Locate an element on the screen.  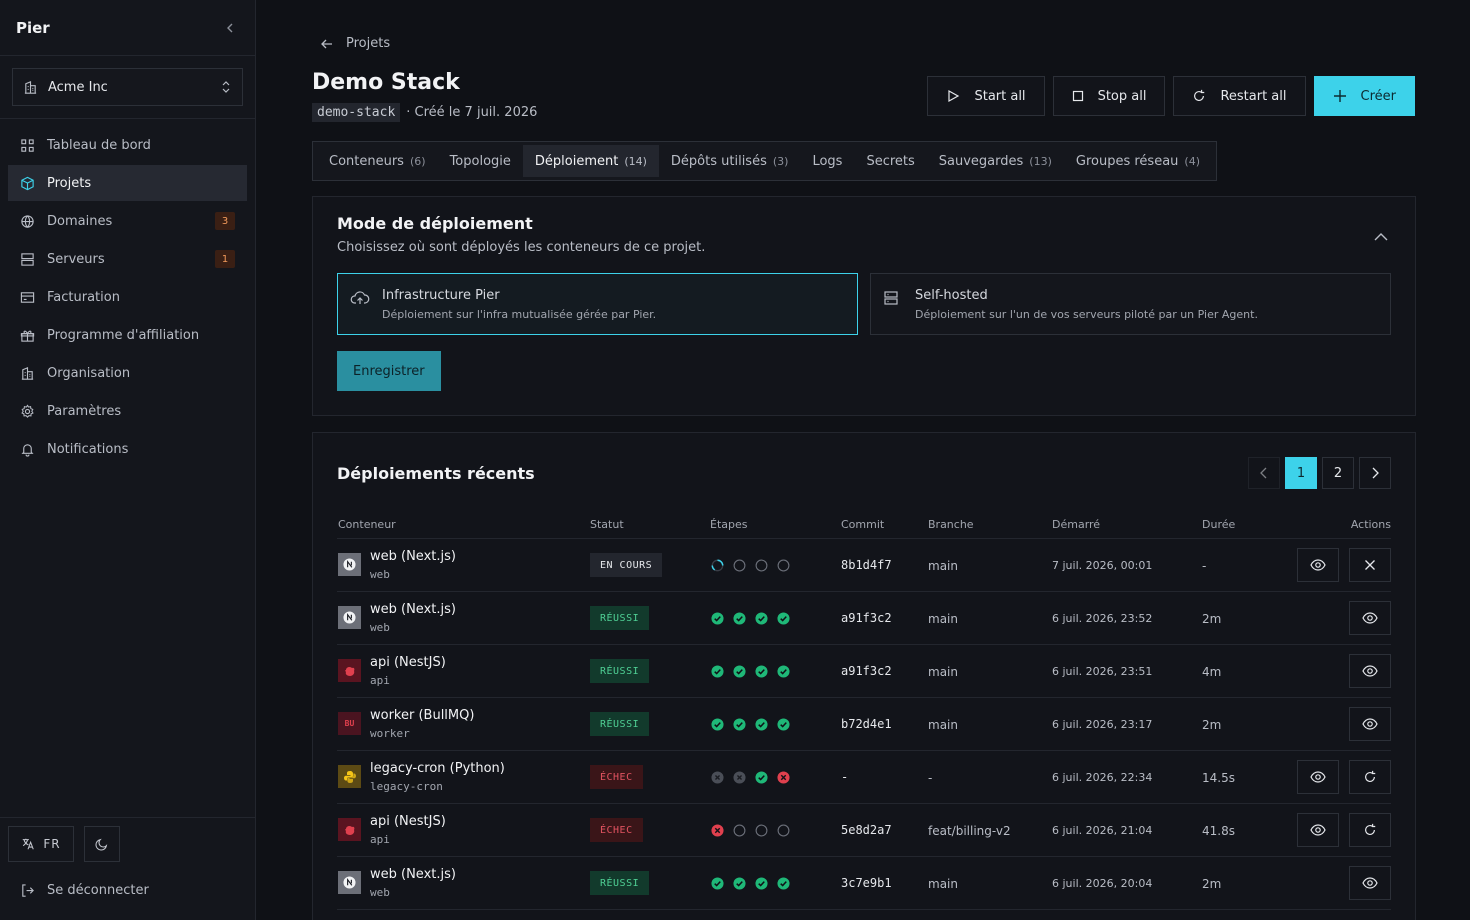
sidebar-item-notifications: Notifications is located at coordinates (127, 449).